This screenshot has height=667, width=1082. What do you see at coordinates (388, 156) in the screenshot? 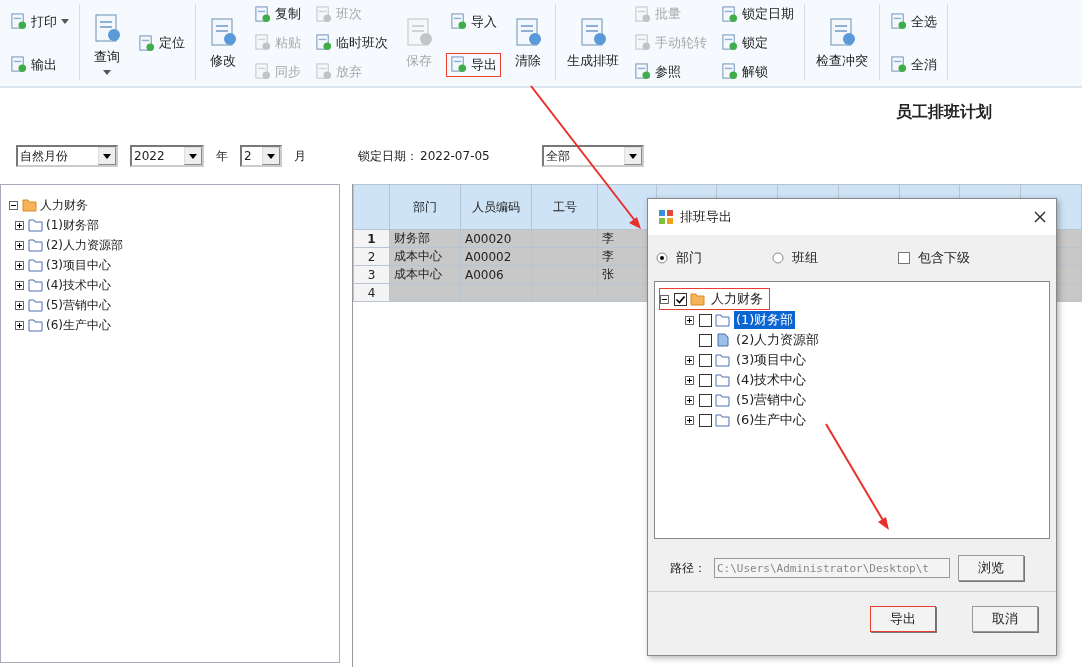
I see `lock-date-label: 锁定日期：` at bounding box center [388, 156].